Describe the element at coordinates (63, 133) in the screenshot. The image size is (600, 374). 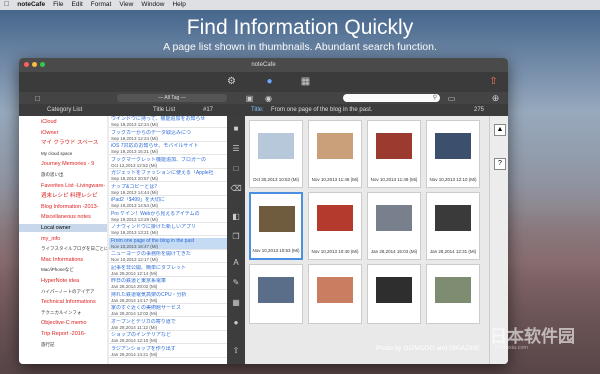
I see `category-item: iOwner` at that location.